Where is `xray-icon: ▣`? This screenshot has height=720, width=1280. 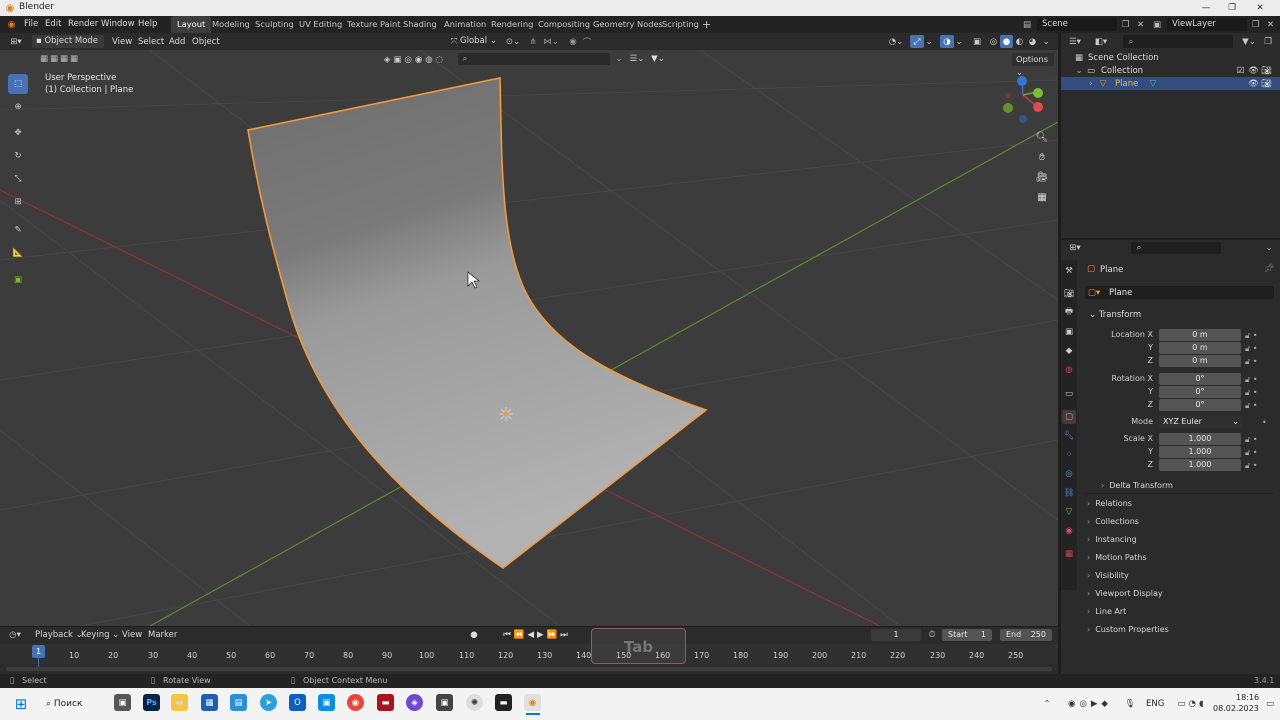 xray-icon: ▣ is located at coordinates (977, 41).